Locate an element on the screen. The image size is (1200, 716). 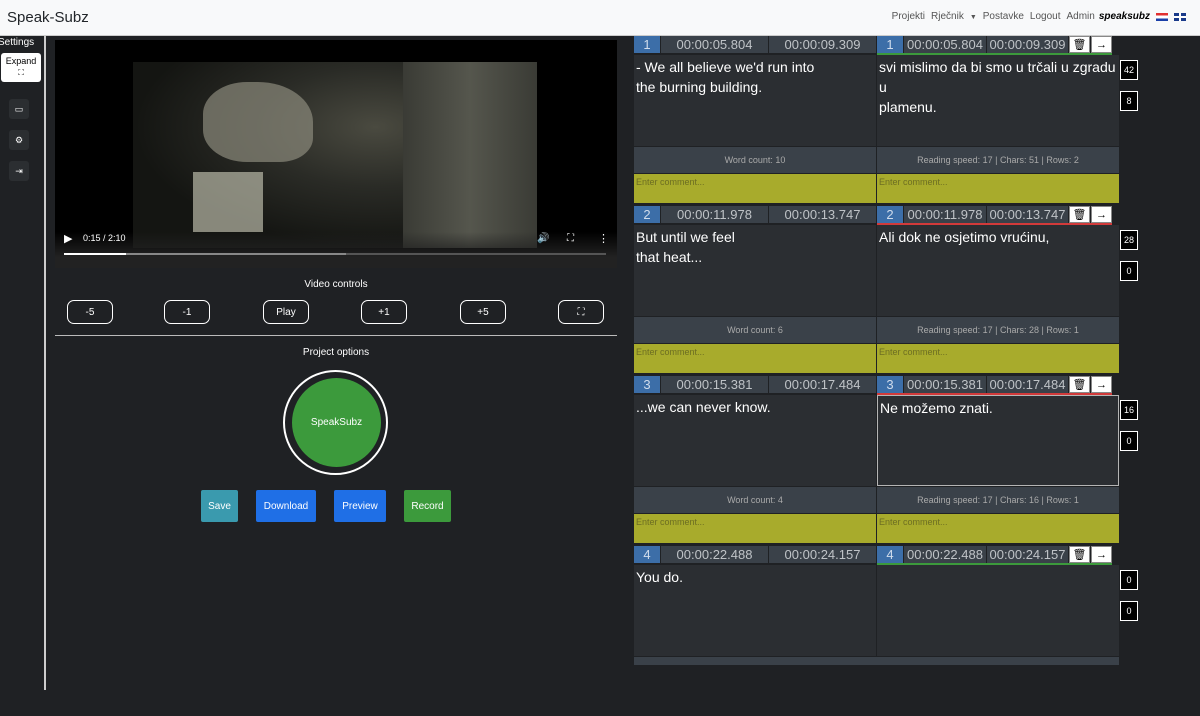
expand-icon: ⛶ is located at coordinates (21, 72).